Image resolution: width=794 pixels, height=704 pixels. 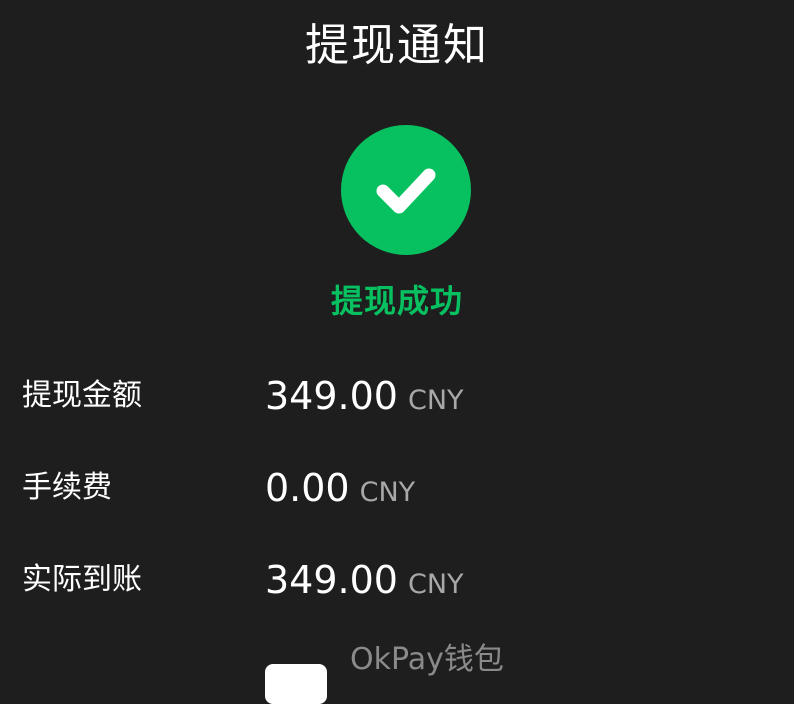 I want to click on detail-row-withdraw-amount: 提现金额 349.00 CNY, so click(x=397, y=396).